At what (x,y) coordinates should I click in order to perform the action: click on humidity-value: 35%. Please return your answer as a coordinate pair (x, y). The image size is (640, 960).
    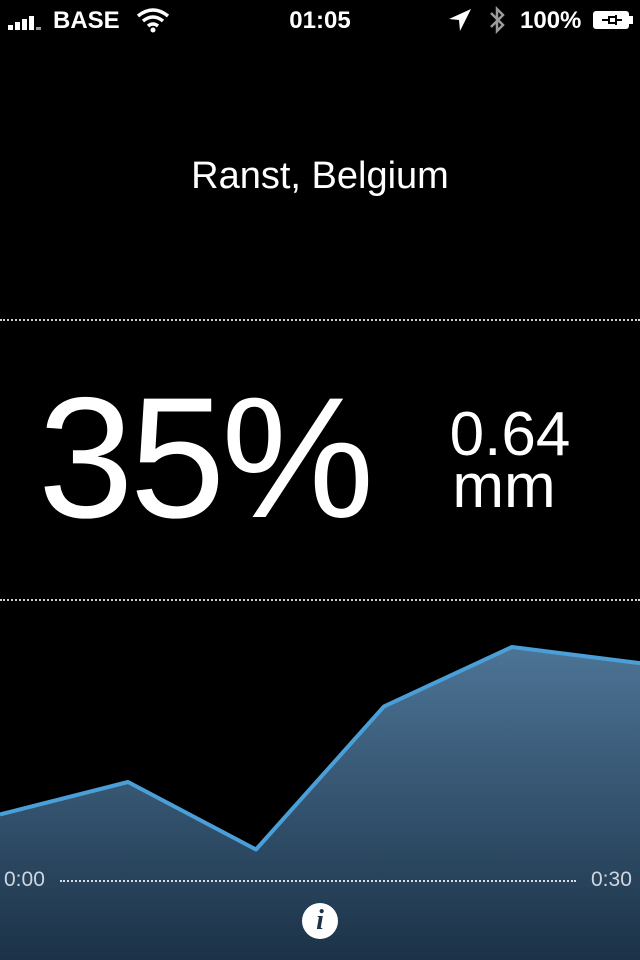
    Looking at the image, I should click on (206, 458).